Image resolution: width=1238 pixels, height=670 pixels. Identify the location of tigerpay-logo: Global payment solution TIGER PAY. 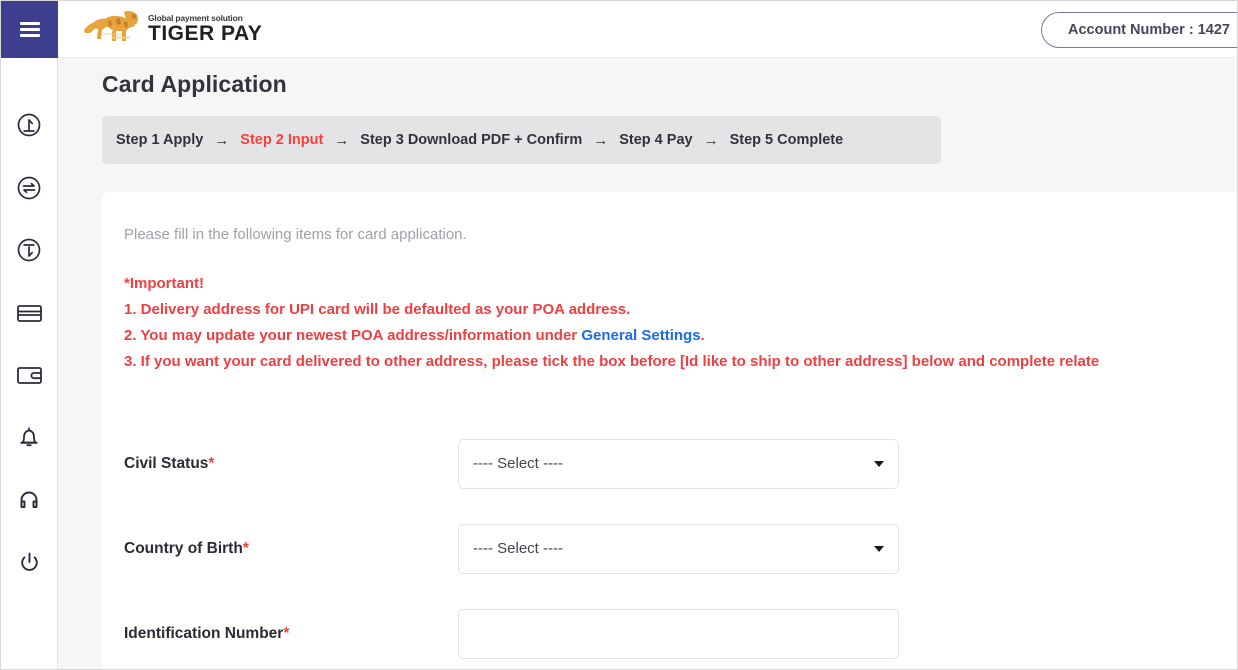
(172, 29).